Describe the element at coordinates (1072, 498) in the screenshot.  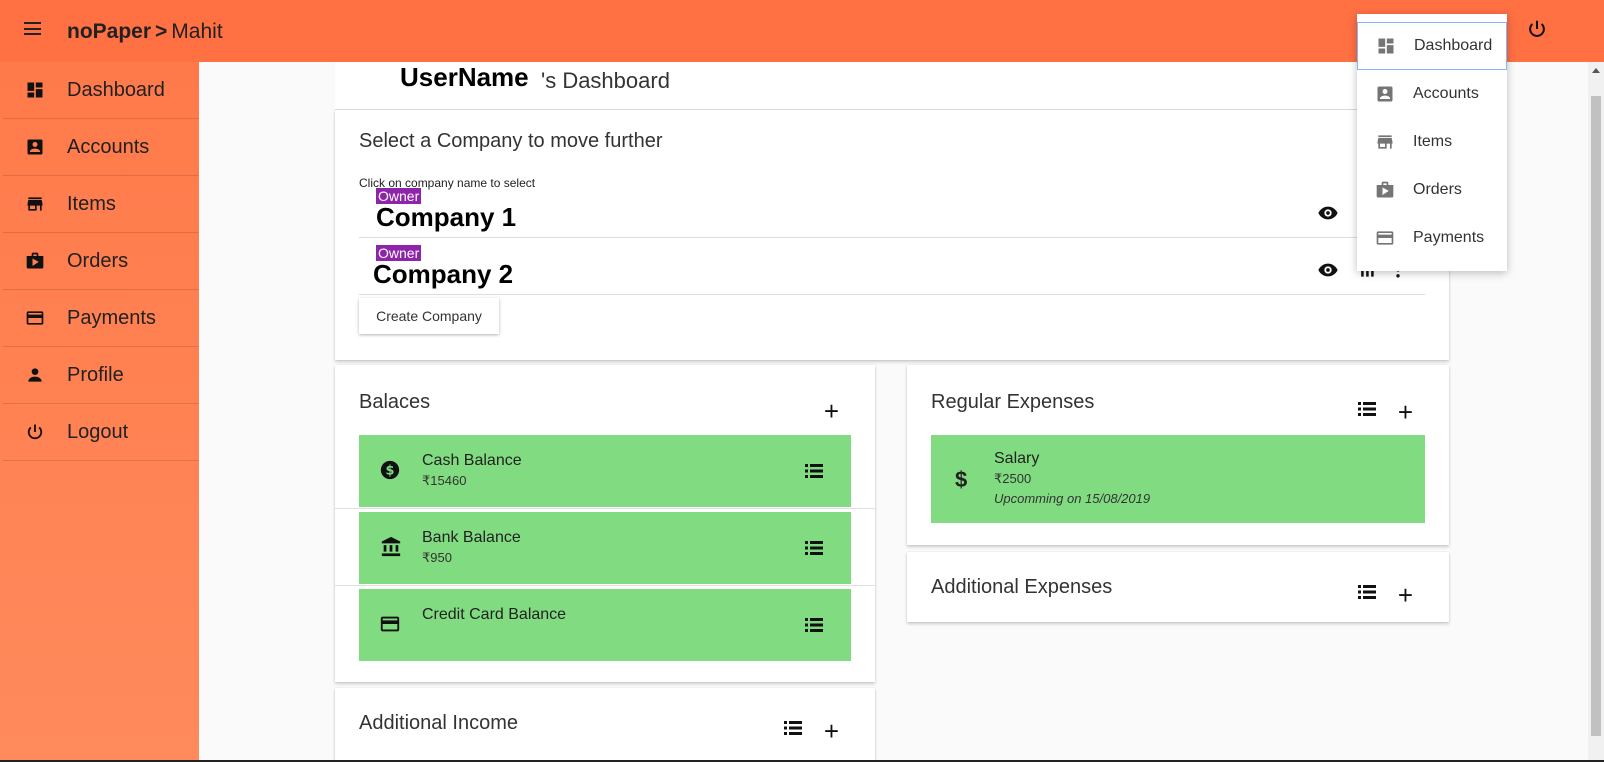
I see `expense-note: Upcomming on 15/08/2019` at that location.